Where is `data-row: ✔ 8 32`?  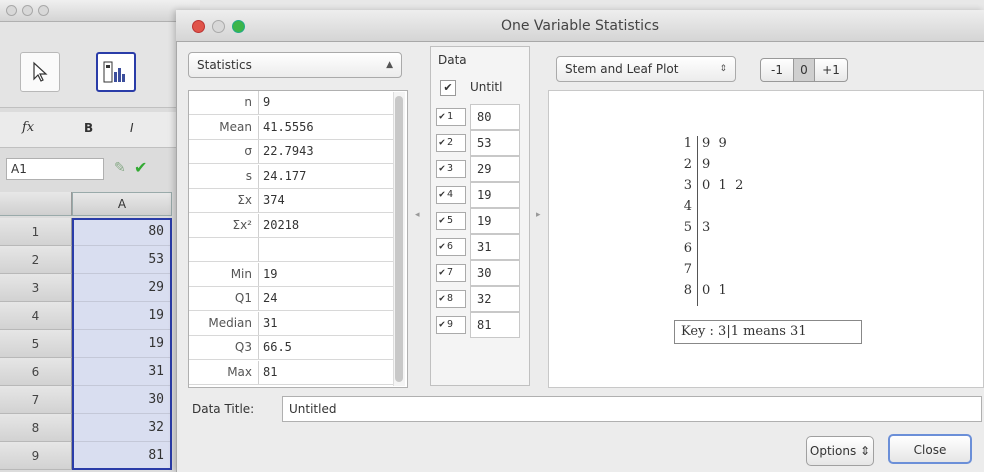 data-row: ✔ 8 32 is located at coordinates (480, 299).